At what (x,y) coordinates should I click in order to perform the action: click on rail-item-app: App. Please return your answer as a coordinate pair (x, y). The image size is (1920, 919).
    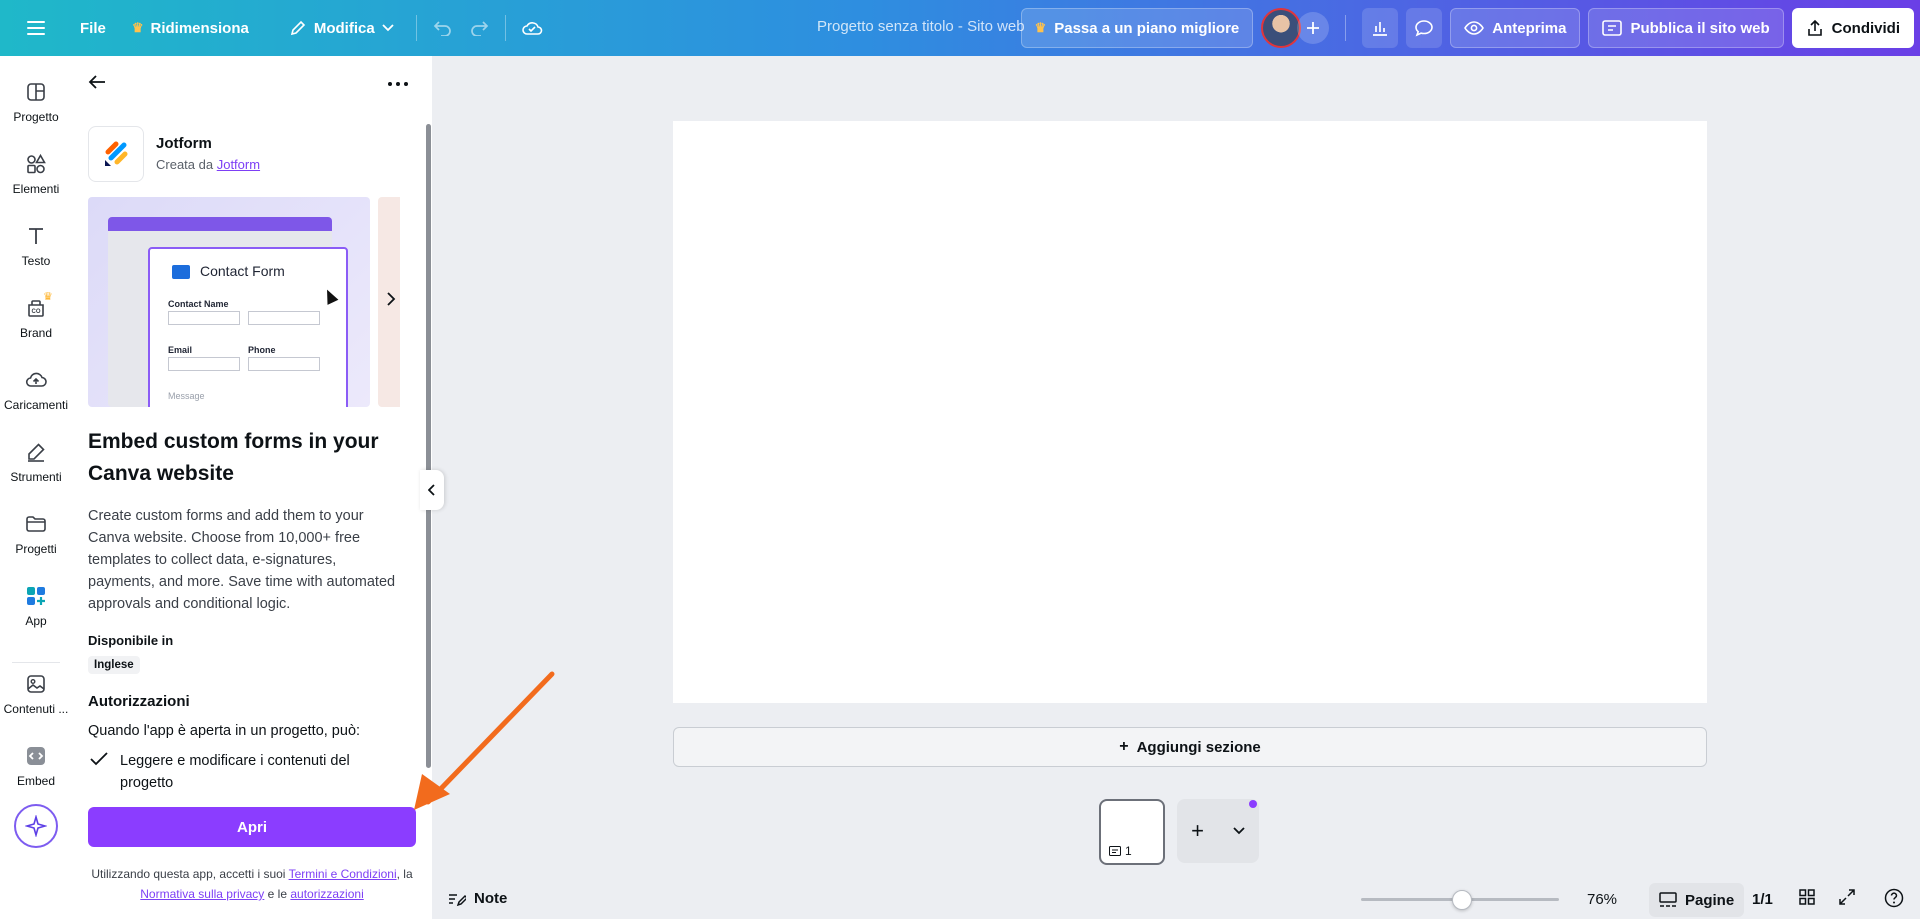
    Looking at the image, I should click on (36, 606).